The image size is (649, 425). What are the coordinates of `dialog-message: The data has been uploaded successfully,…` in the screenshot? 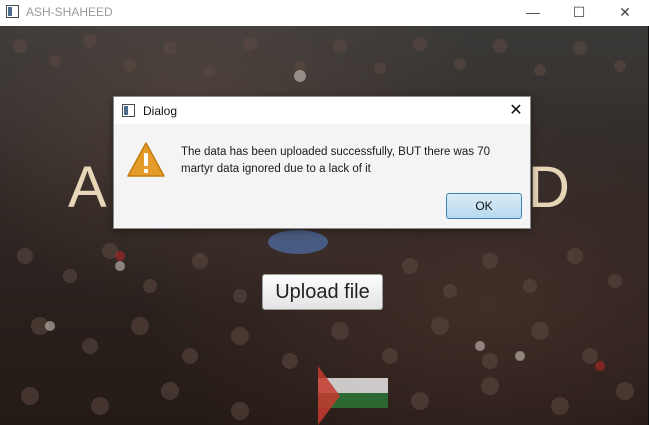 It's located at (335, 160).